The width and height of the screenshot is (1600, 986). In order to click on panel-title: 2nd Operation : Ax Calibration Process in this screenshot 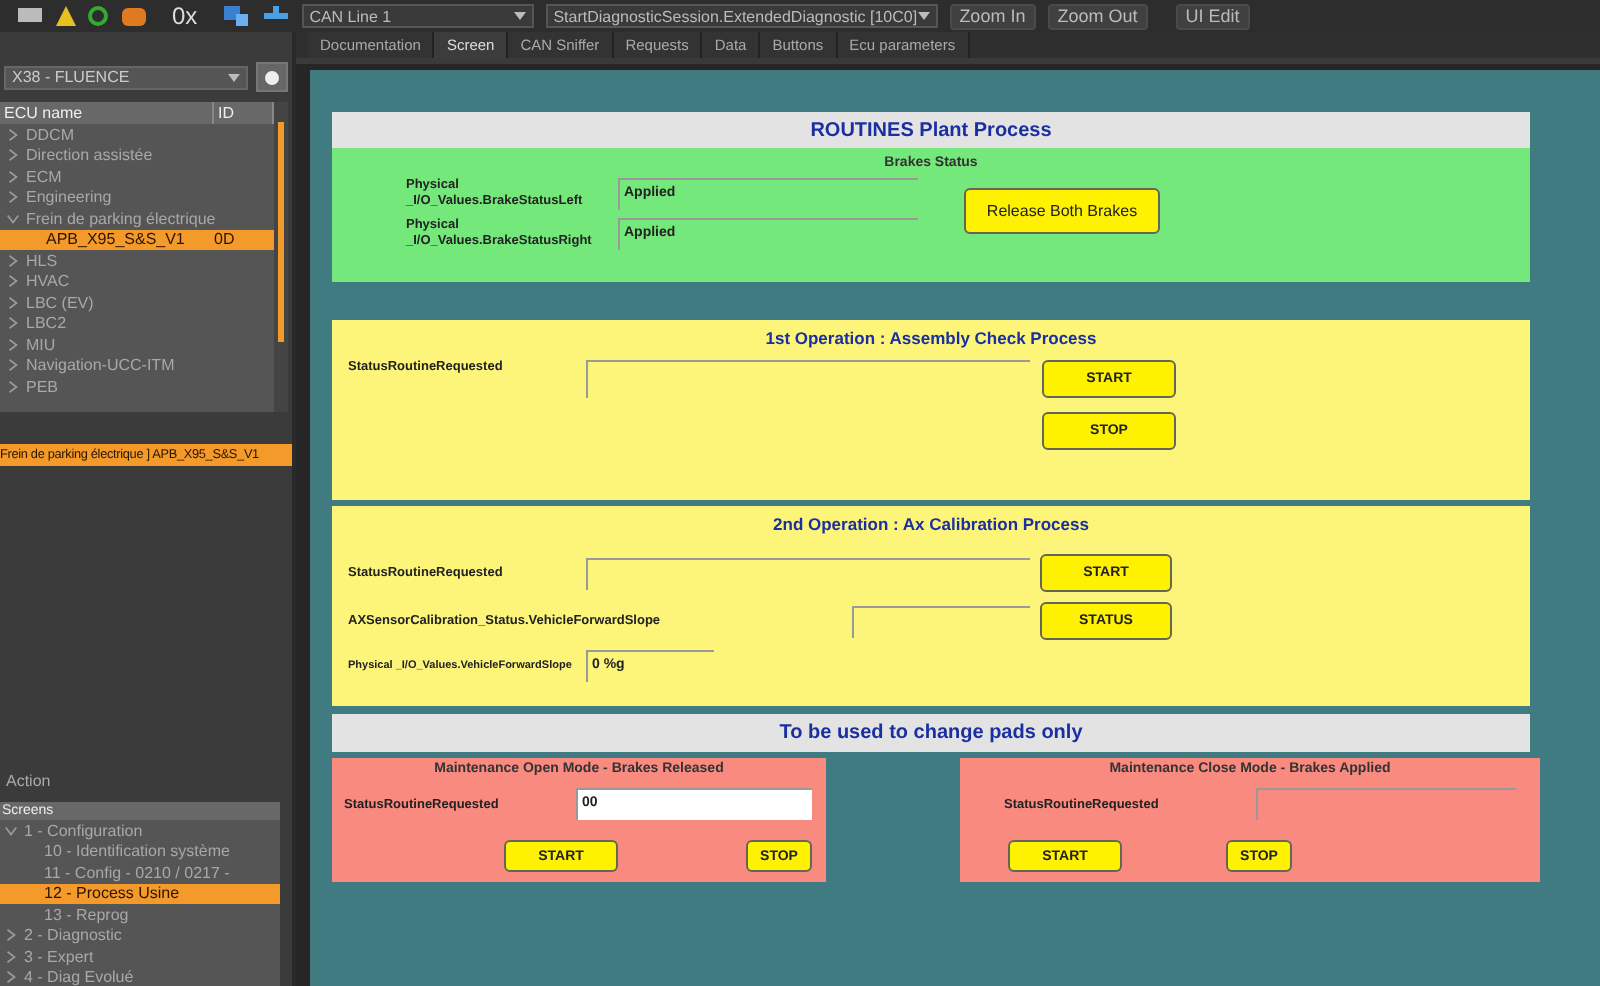, I will do `click(931, 524)`.